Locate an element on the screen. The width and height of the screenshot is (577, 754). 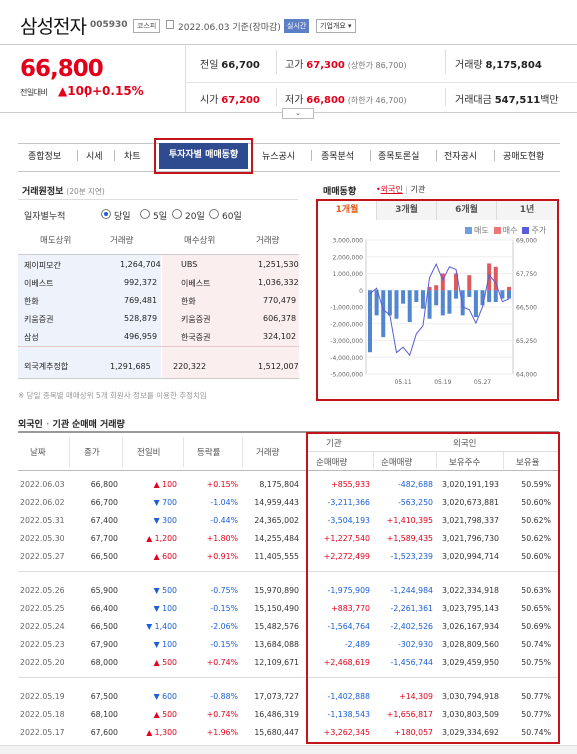
low-price: 저가 66,800 (하한가 46,700) is located at coordinates (346, 100).